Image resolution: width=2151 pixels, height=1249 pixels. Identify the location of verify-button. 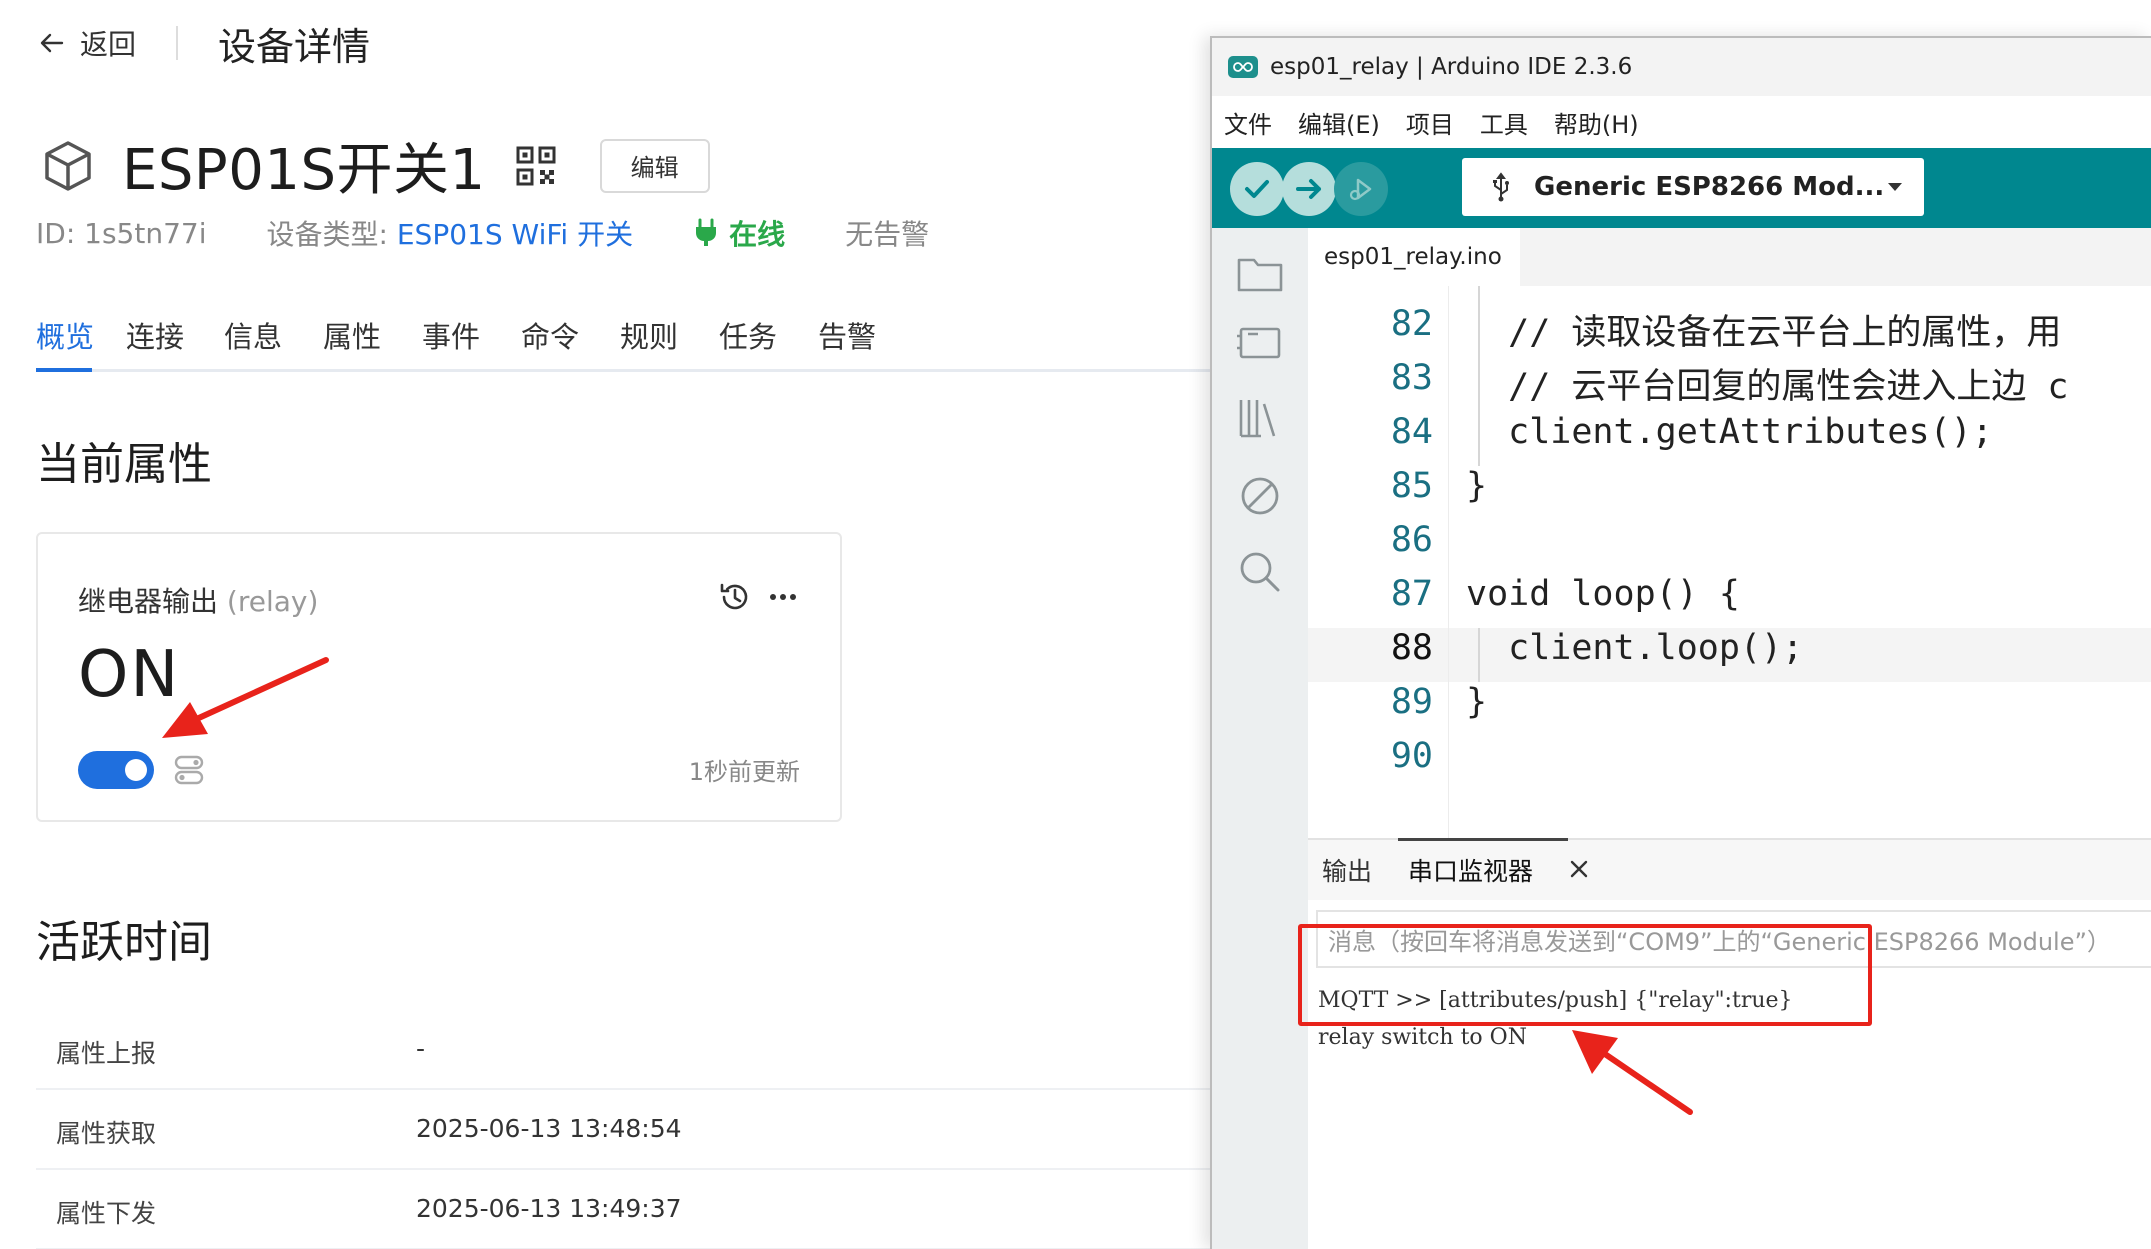
(1257, 189).